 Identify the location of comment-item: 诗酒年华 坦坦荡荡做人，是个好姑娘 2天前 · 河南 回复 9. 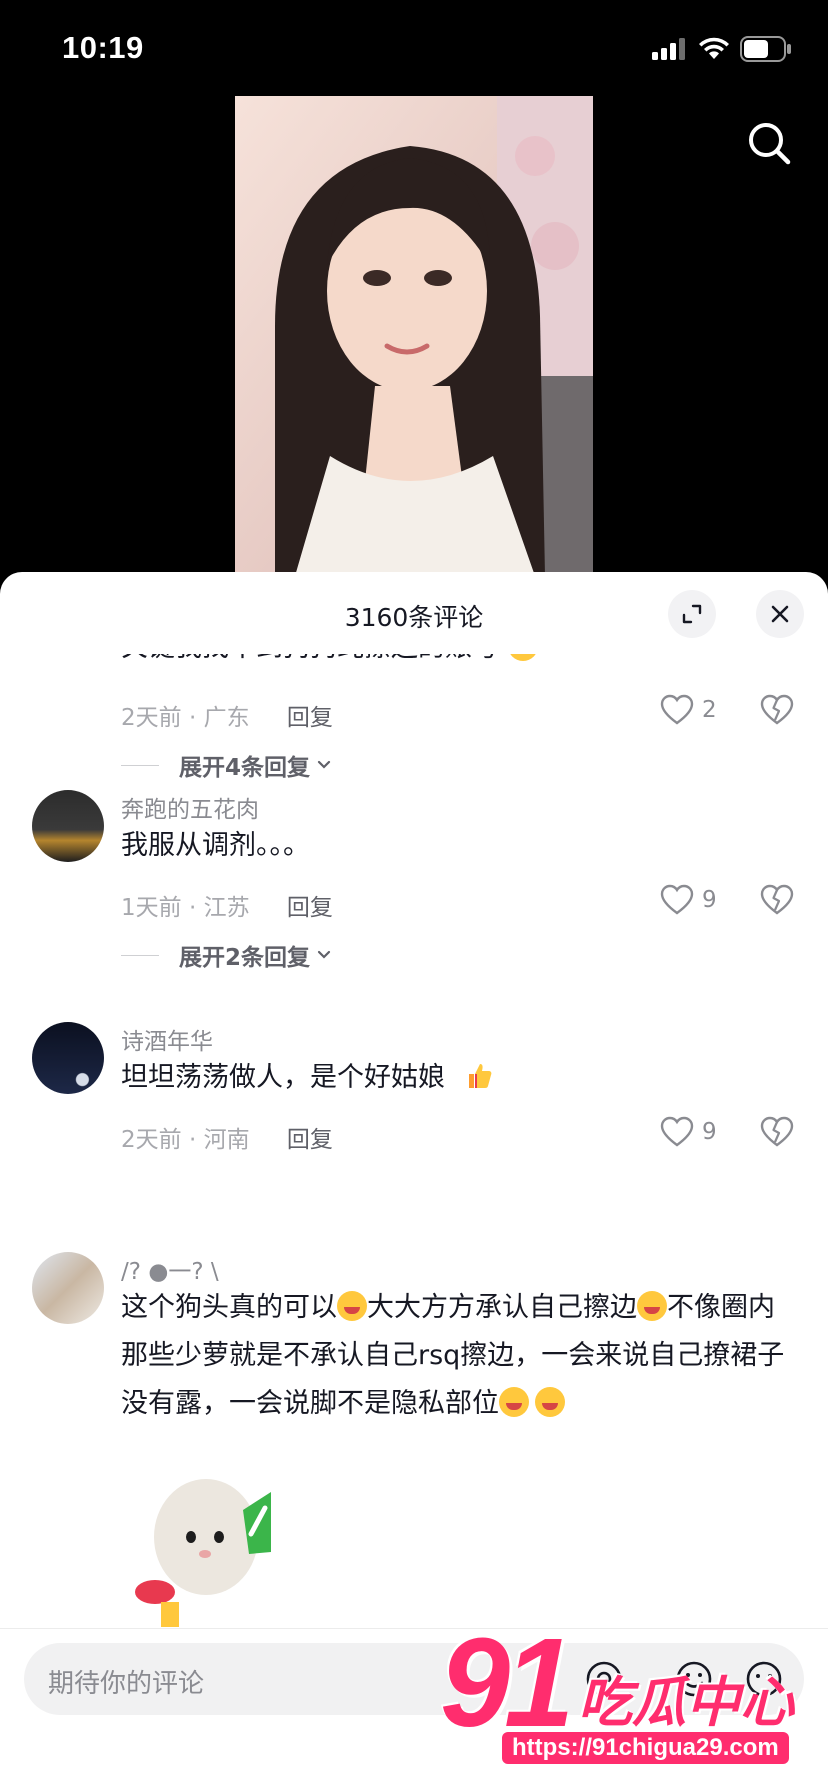
(414, 1092).